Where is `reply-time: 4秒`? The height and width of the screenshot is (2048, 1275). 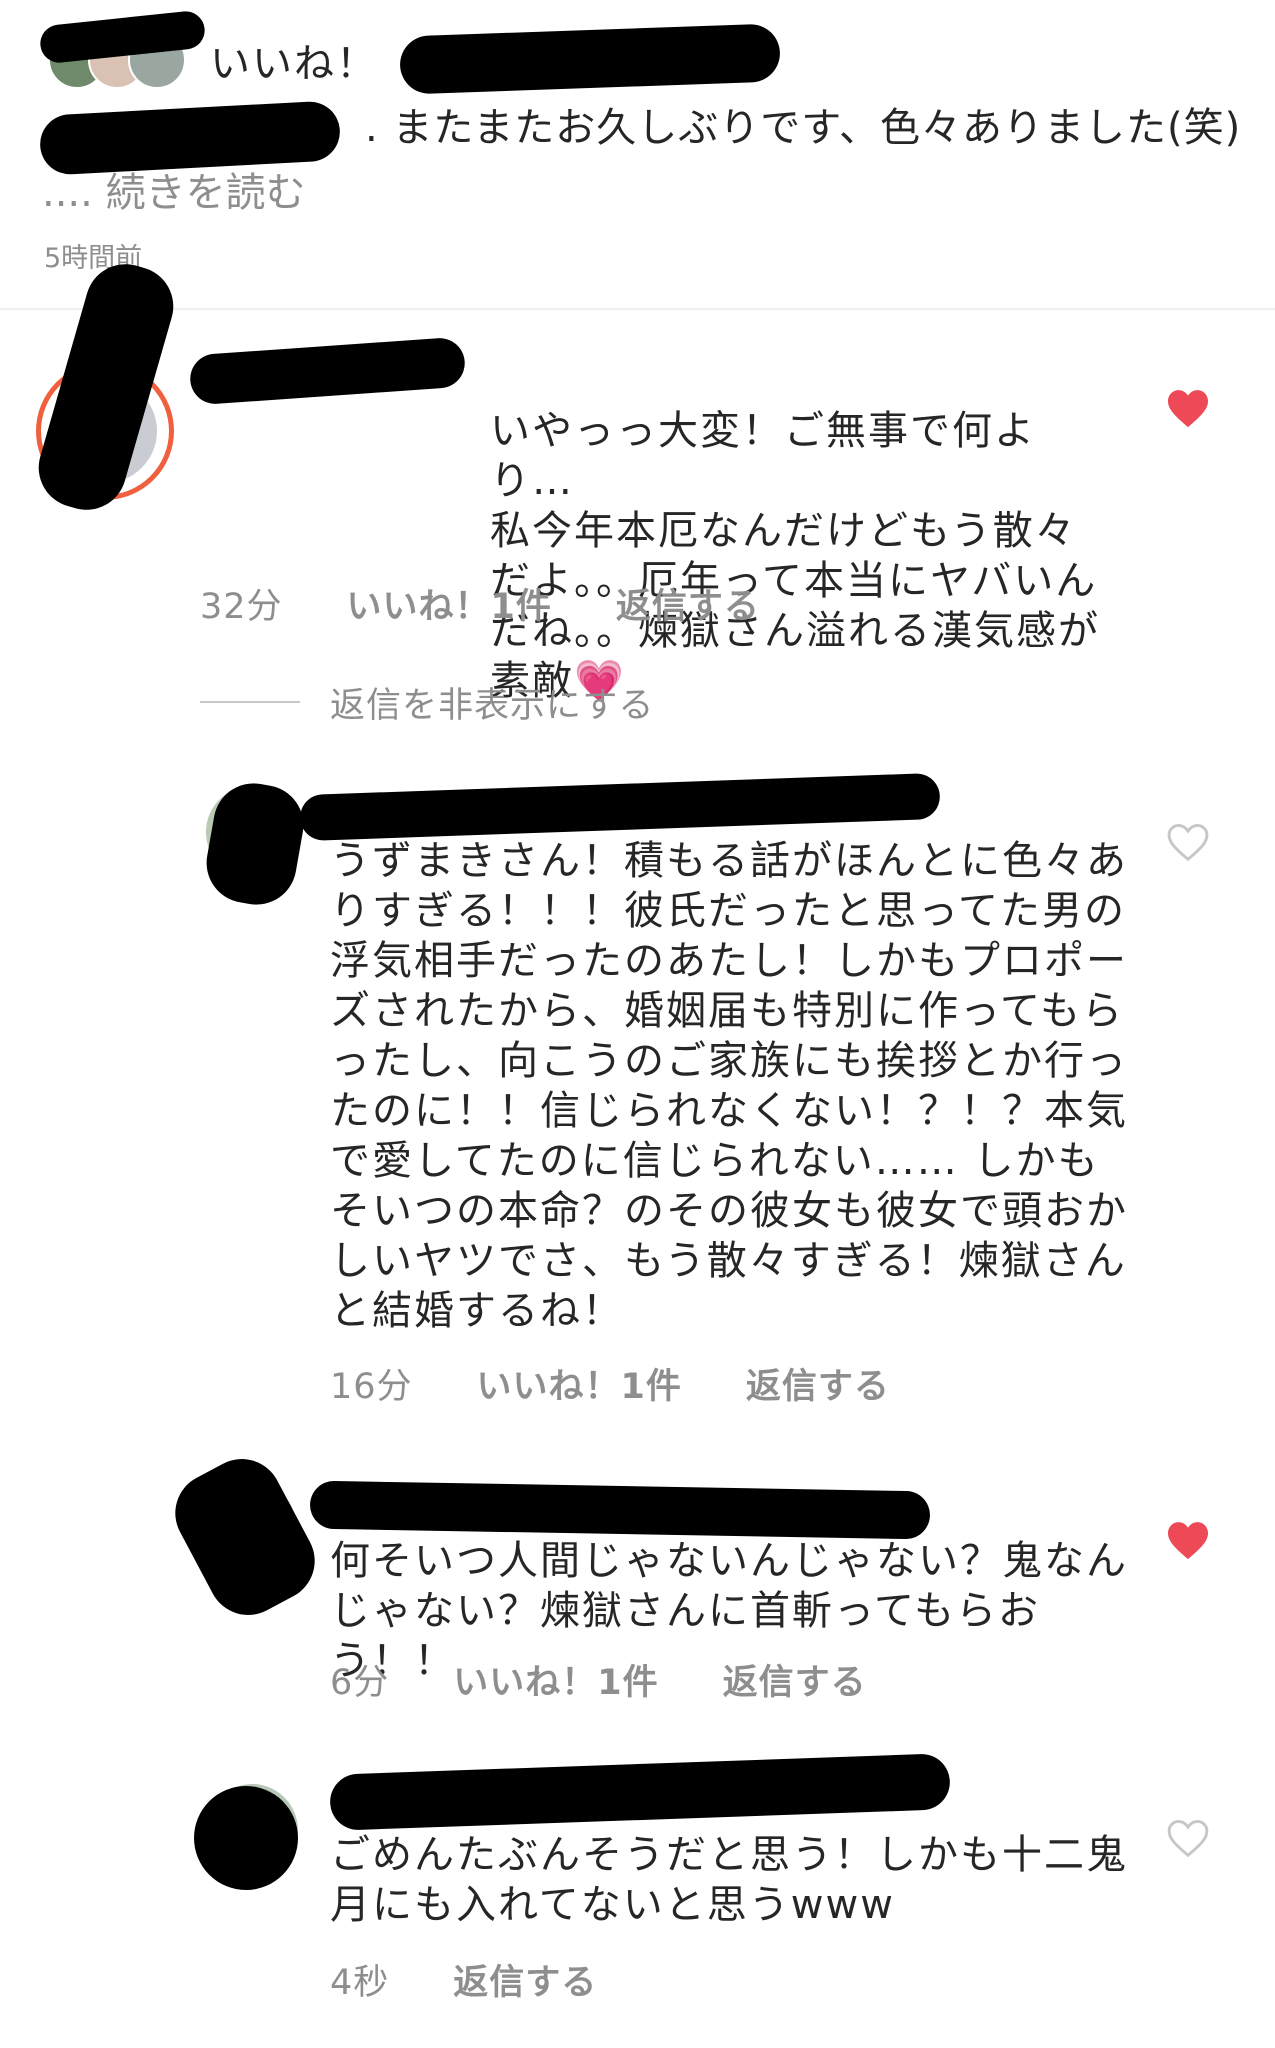
reply-time: 4秒 is located at coordinates (360, 1983).